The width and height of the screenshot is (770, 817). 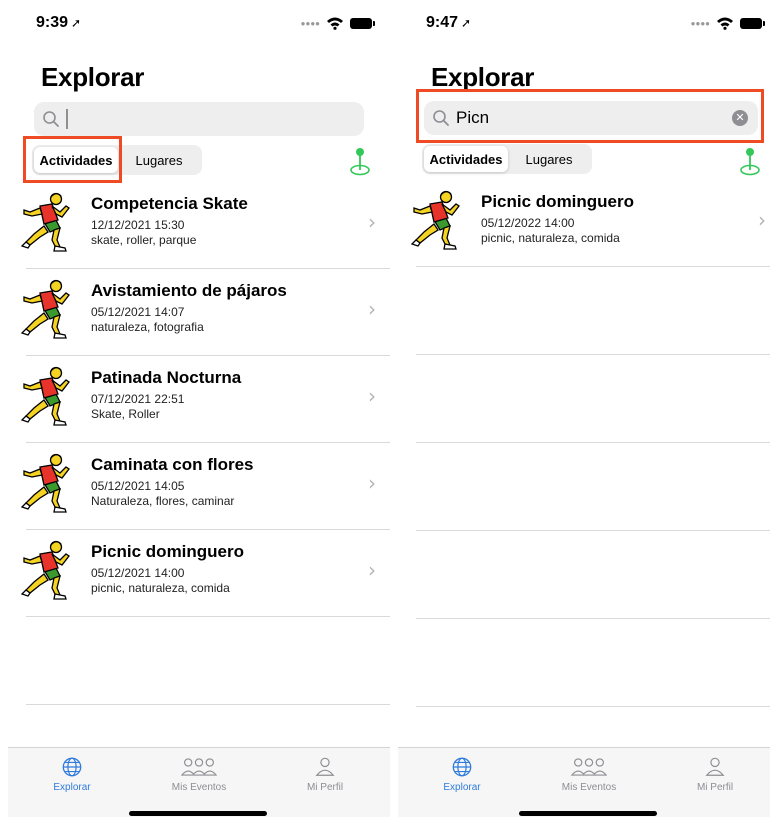 I want to click on search-input, so click(x=199, y=119).